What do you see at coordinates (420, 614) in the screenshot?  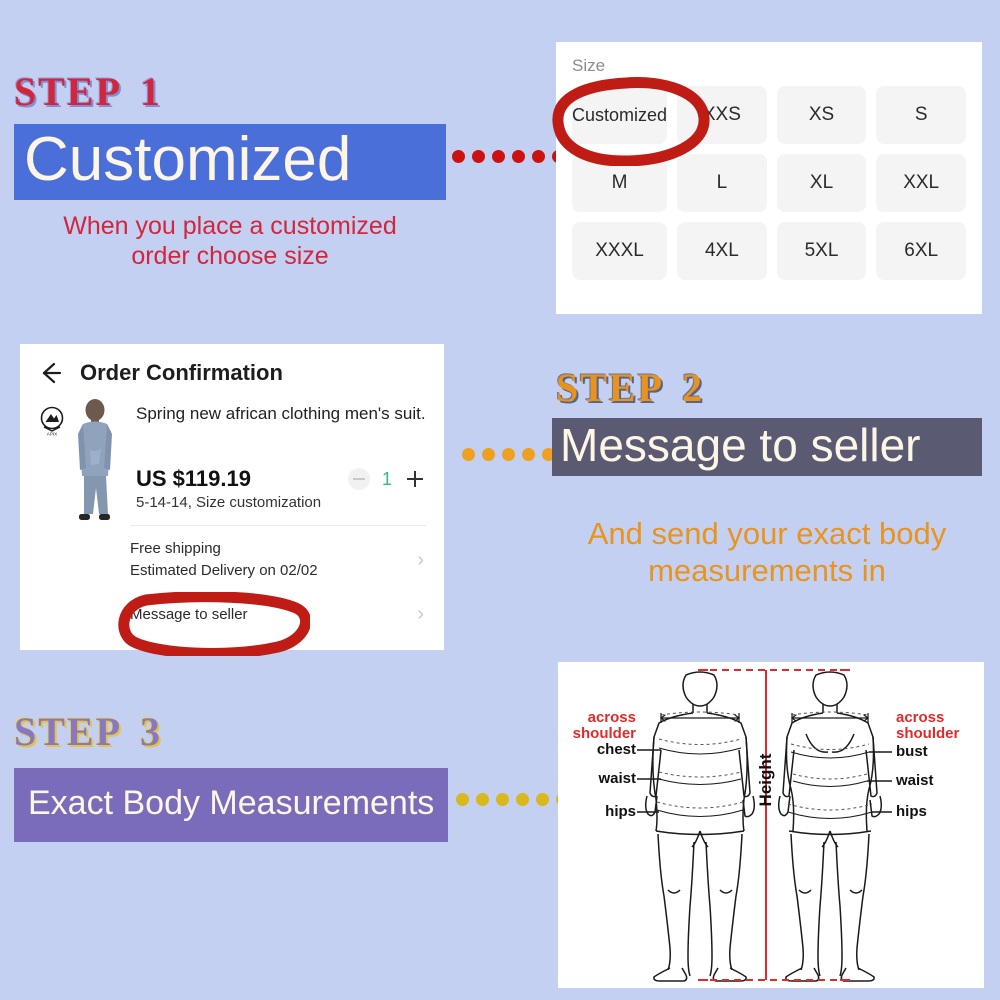 I see `chevron-right-icon-message: ›` at bounding box center [420, 614].